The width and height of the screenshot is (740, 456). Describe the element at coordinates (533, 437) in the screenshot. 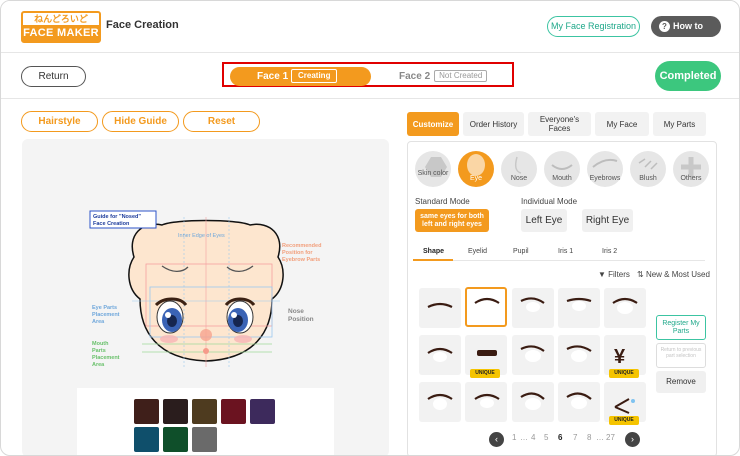

I see `page-4: 4` at that location.